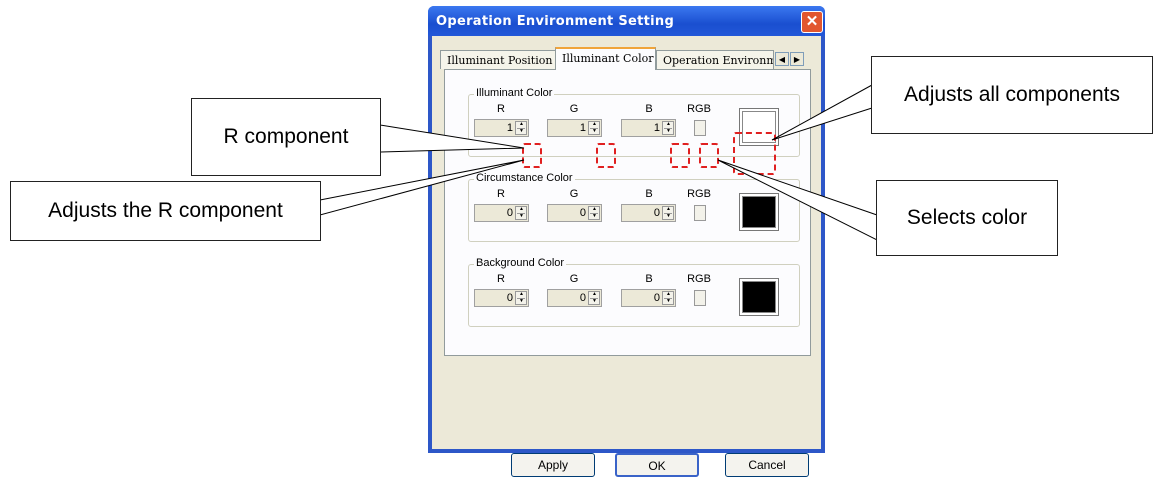  I want to click on tab-illuminant-color: Illuminant Color, so click(605, 58).